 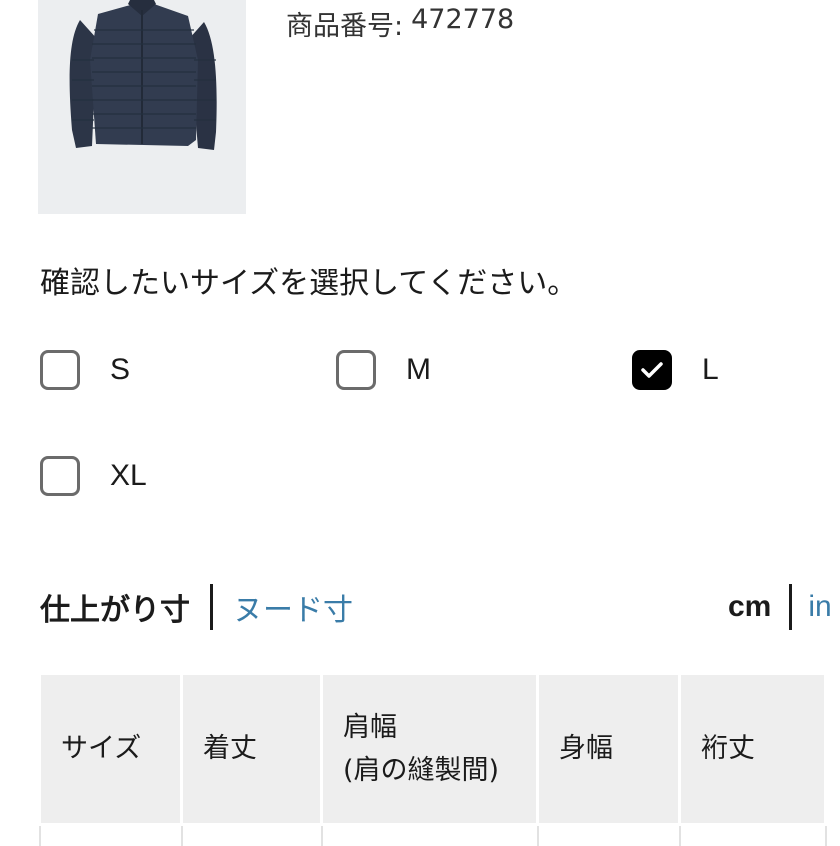 I want to click on size-label-m: M, so click(x=418, y=370).